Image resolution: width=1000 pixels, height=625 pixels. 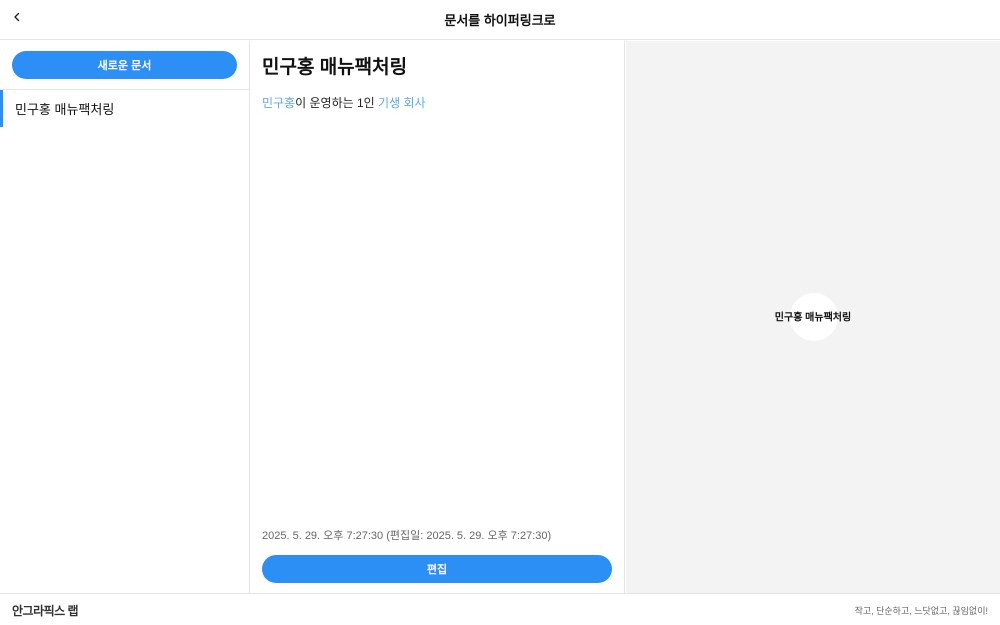 I want to click on back-button, so click(x=17, y=19).